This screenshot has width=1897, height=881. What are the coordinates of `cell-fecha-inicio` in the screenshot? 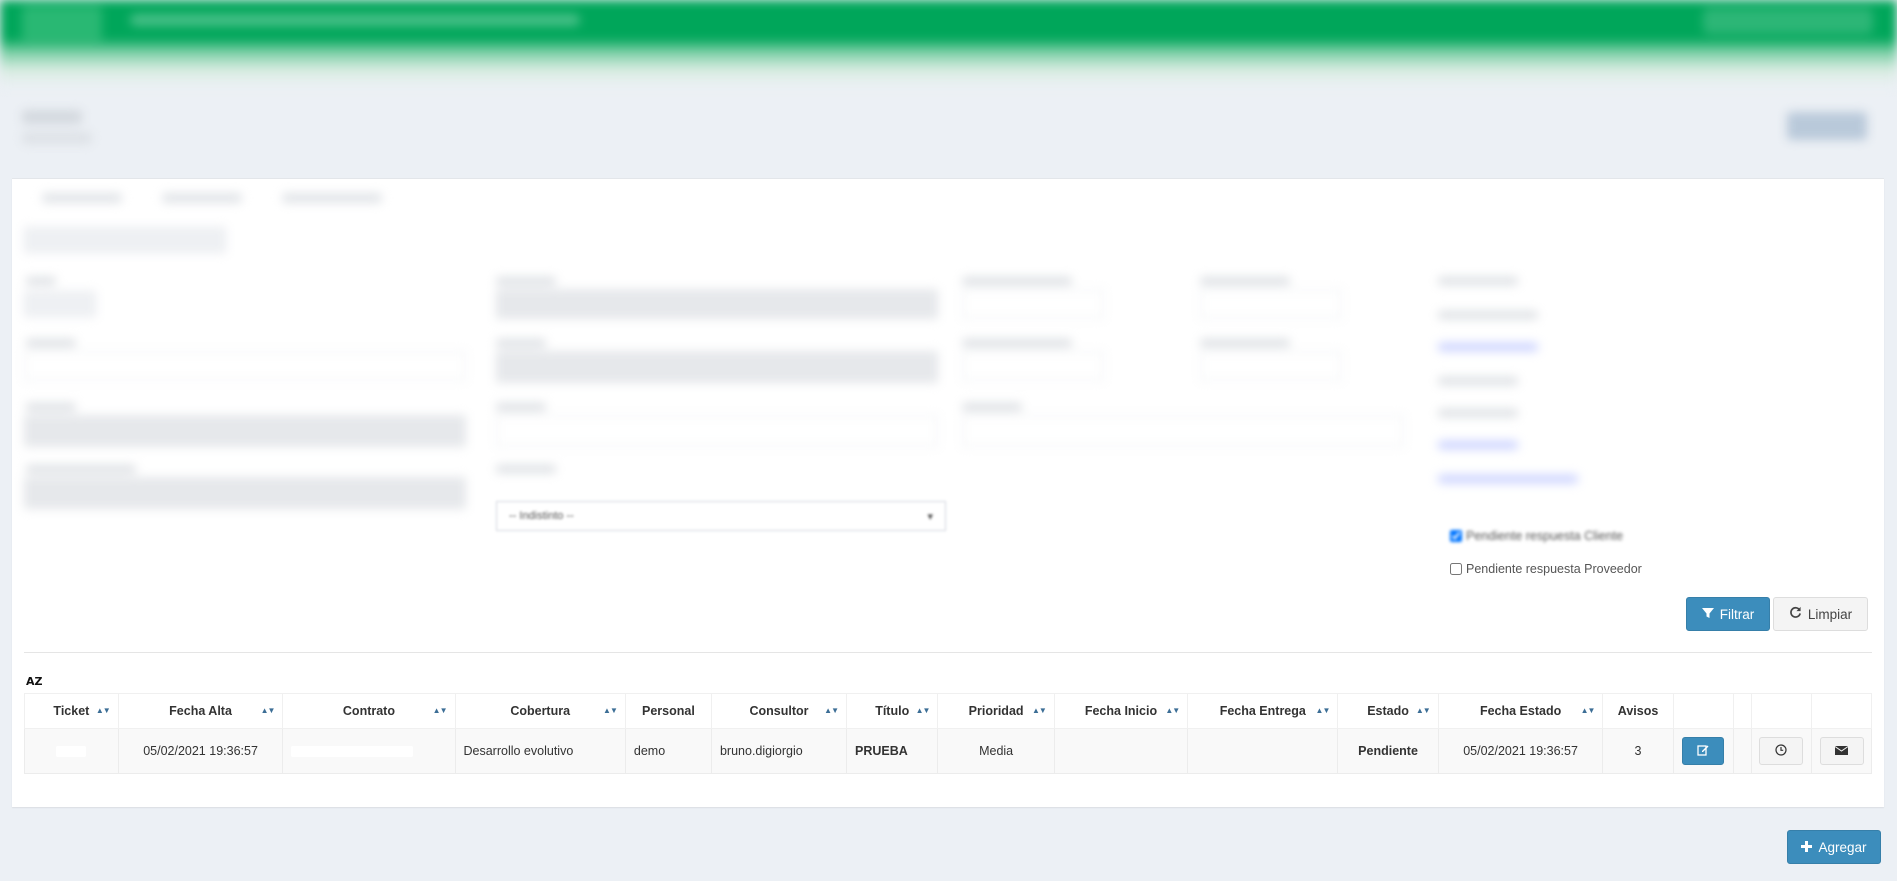 It's located at (1121, 751).